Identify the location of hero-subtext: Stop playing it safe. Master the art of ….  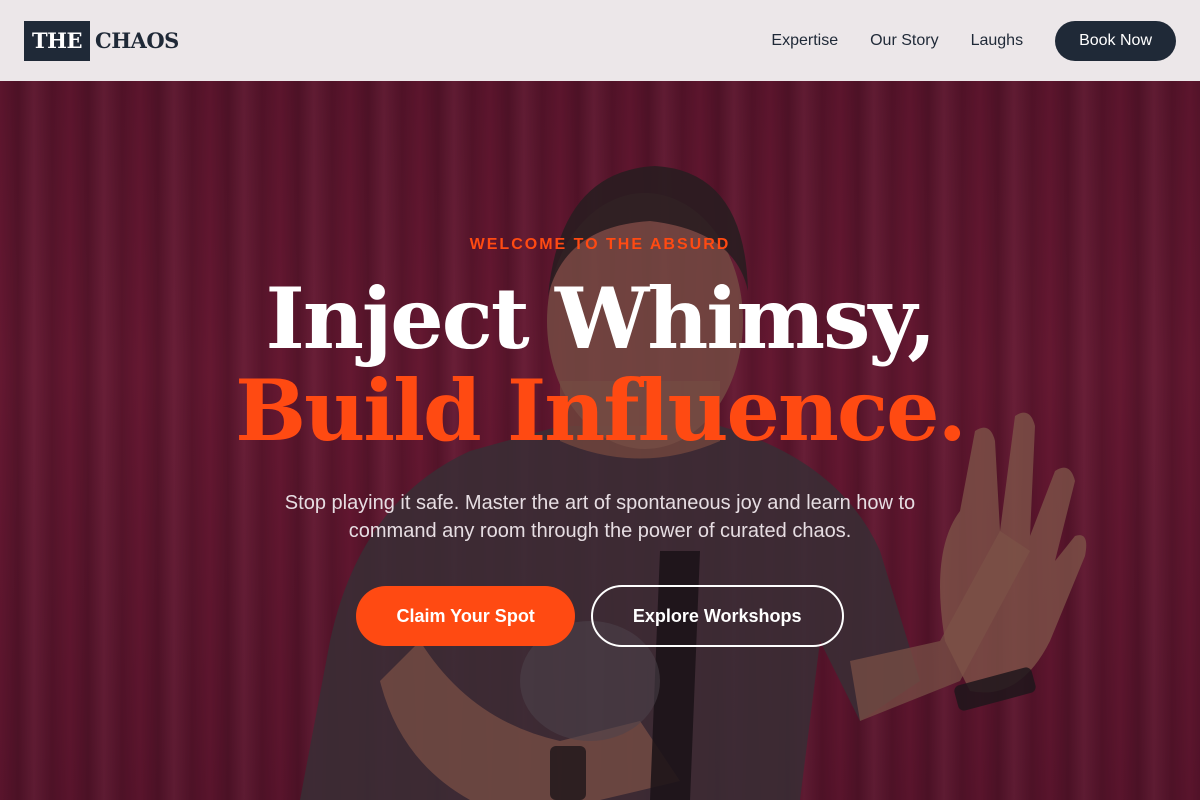
(600, 517).